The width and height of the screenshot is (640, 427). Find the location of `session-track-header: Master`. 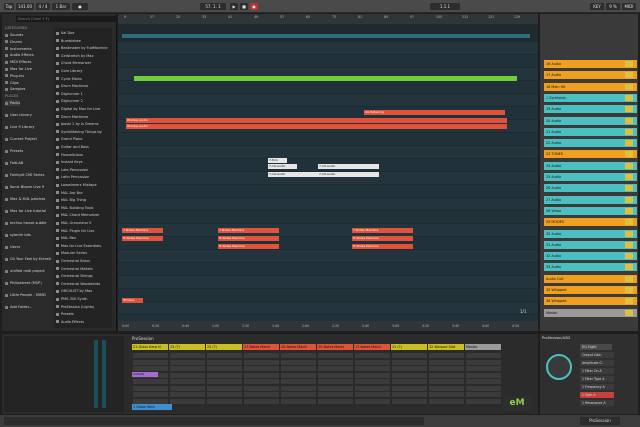

session-track-header: Master is located at coordinates (483, 347).